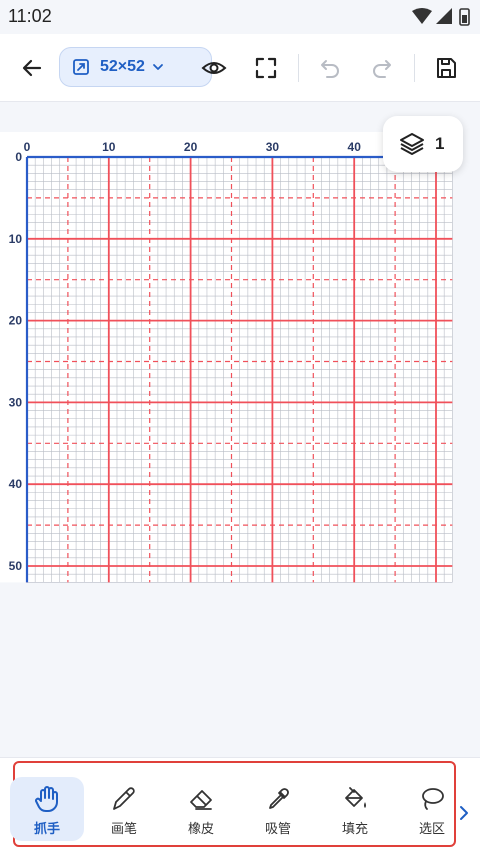 The width and height of the screenshot is (480, 853). I want to click on tool-label: 吸管, so click(277, 829).